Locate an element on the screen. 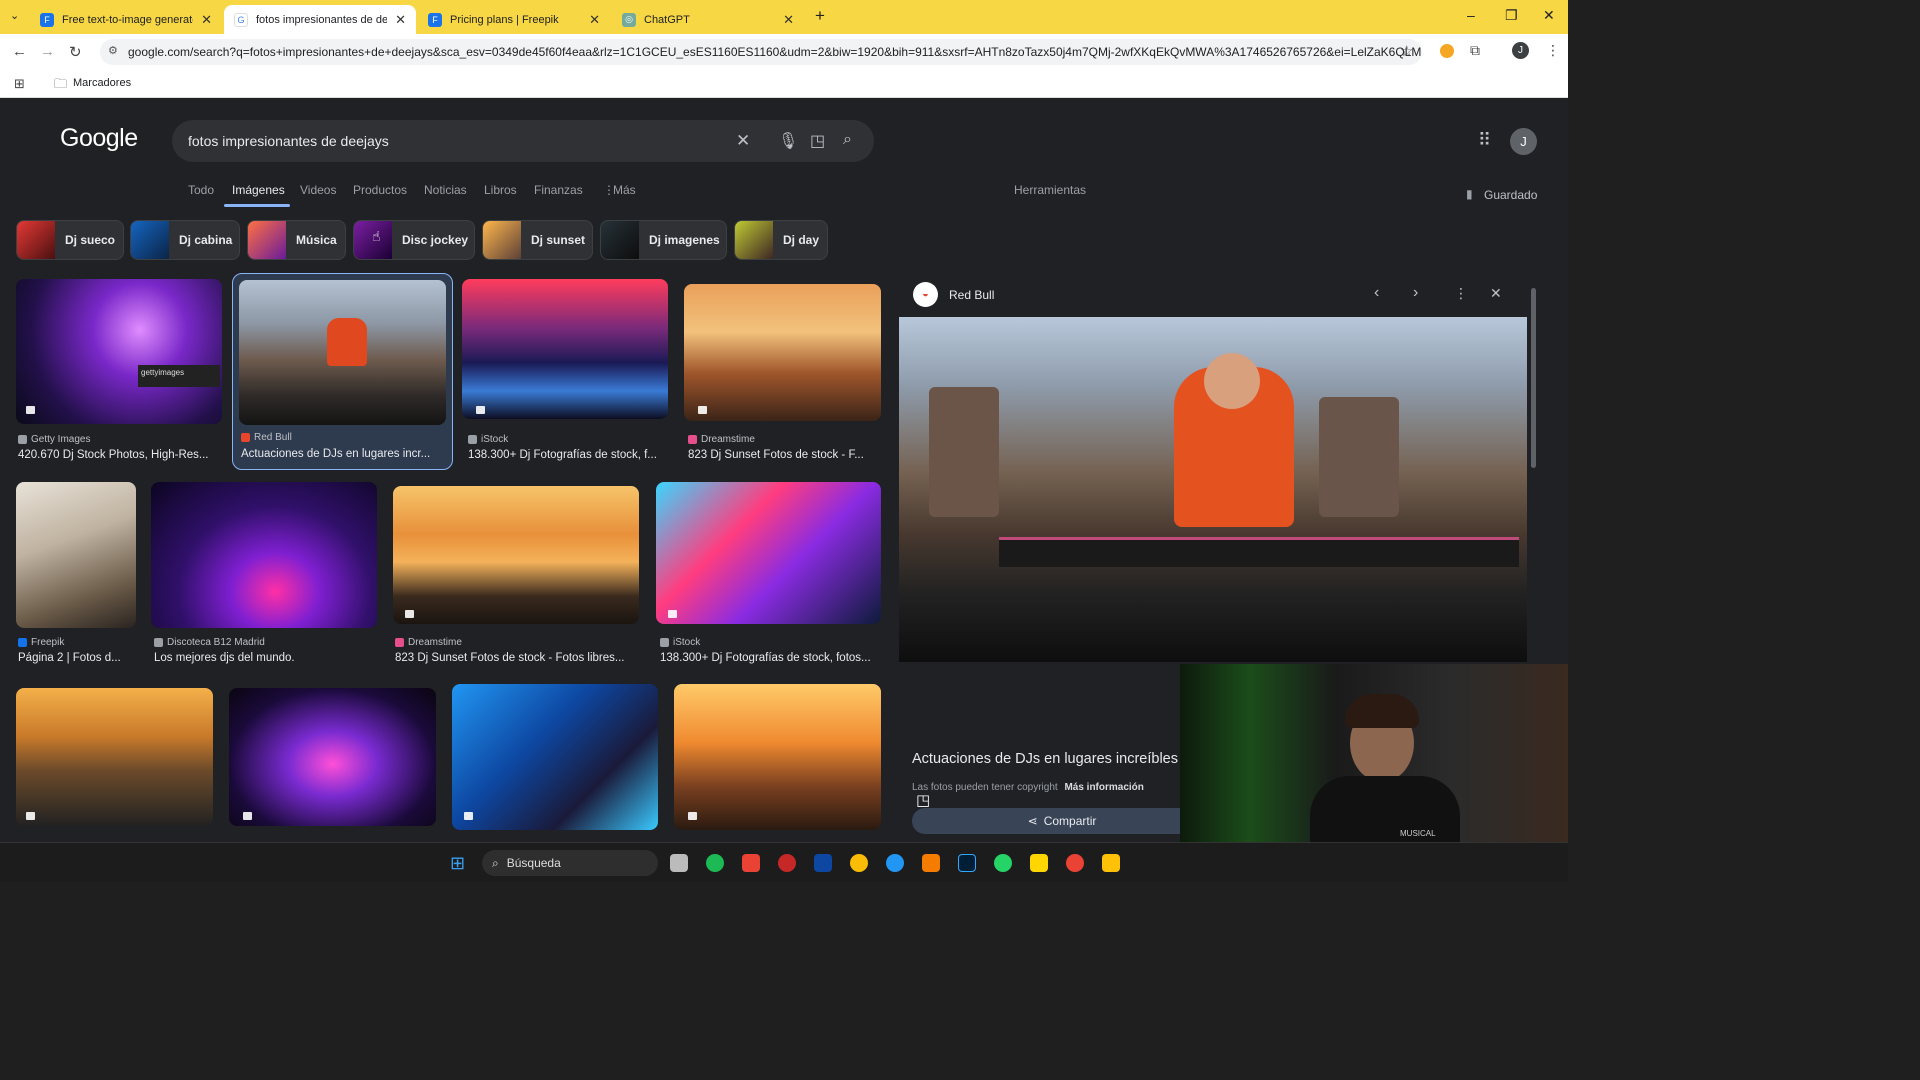 This screenshot has height=1080, width=1920. source-logo: ◒ is located at coordinates (925, 294).